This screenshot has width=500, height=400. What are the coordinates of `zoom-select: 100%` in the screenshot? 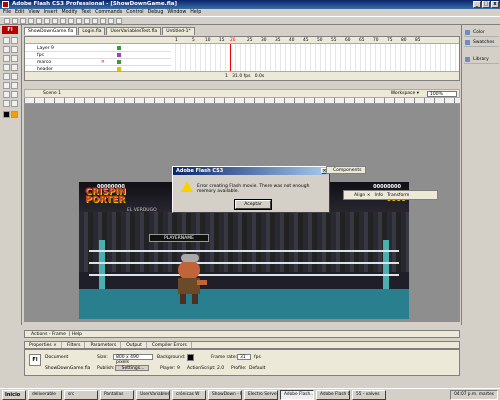 It's located at (442, 94).